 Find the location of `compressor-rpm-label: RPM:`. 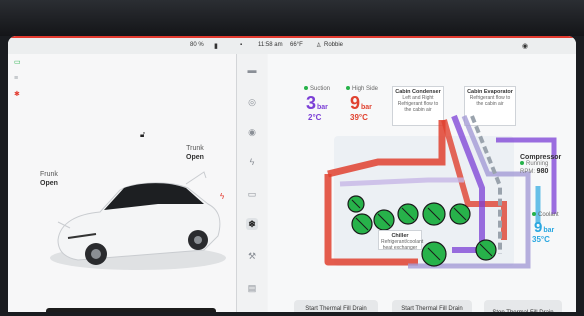

compressor-rpm-label: RPM: is located at coordinates (527, 172).